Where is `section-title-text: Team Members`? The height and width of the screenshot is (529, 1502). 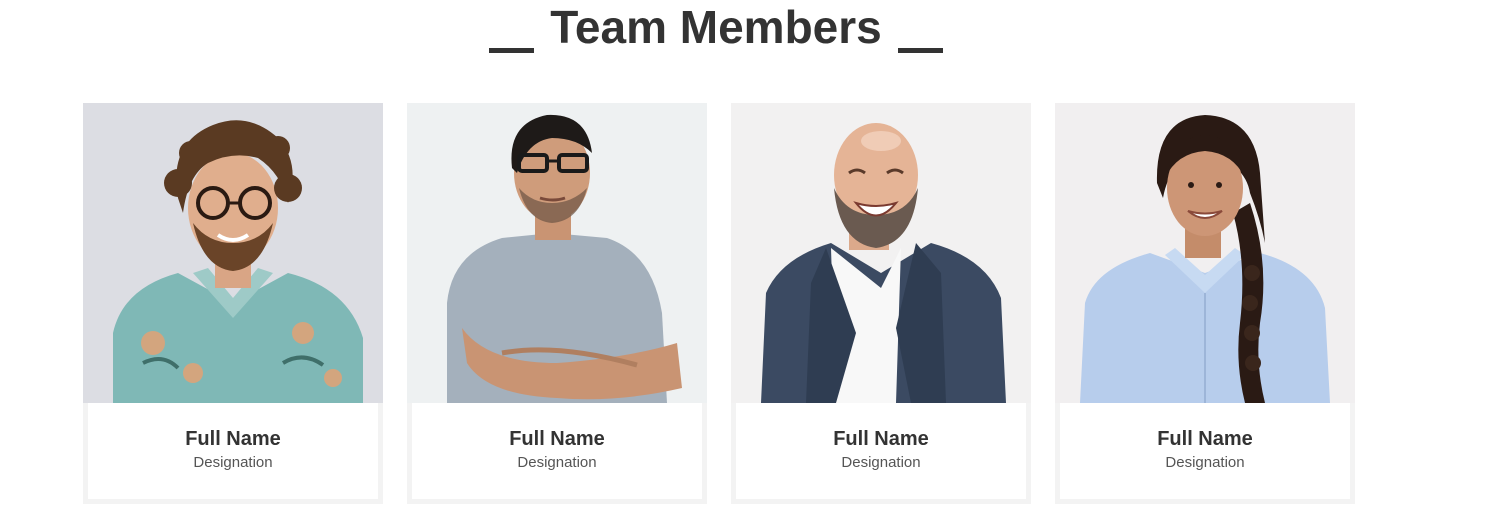 section-title-text: Team Members is located at coordinates (716, 27).